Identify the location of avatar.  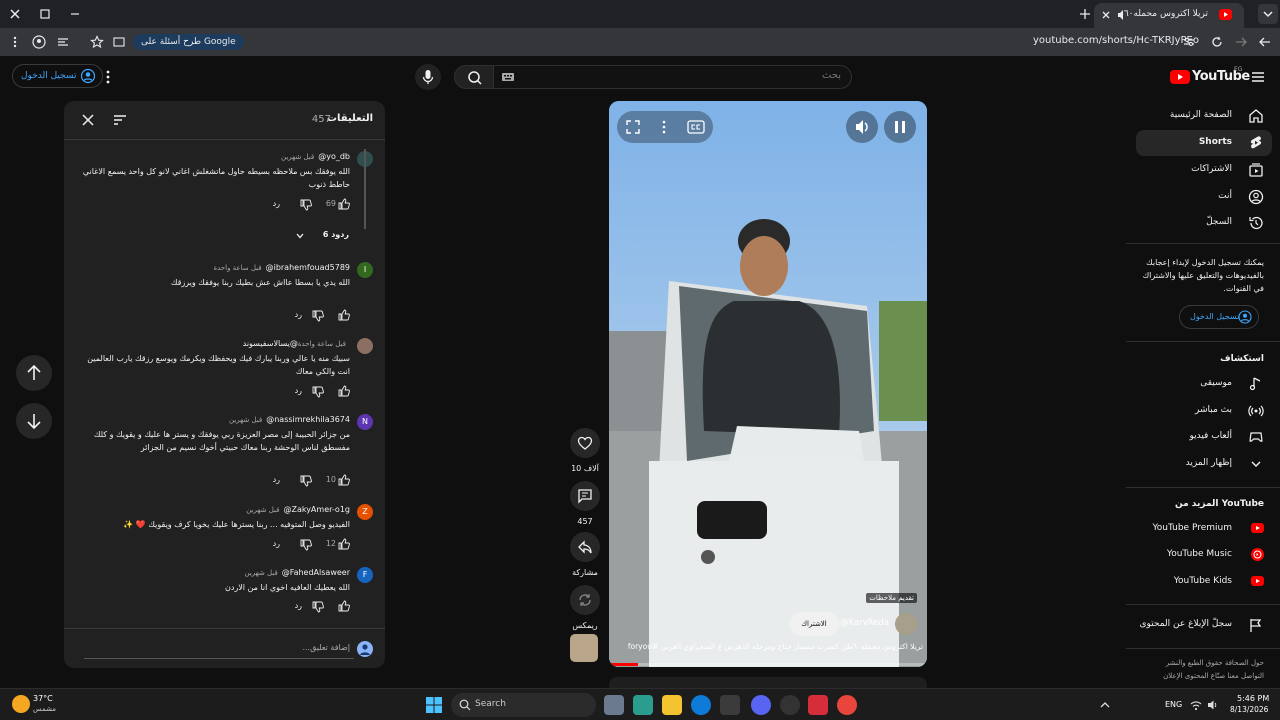
(365, 346).